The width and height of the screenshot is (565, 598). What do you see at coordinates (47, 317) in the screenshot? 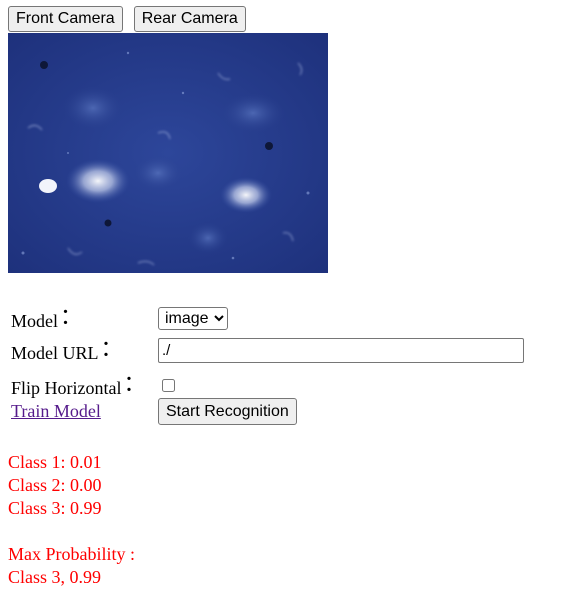
I see `model-label: Model：` at bounding box center [47, 317].